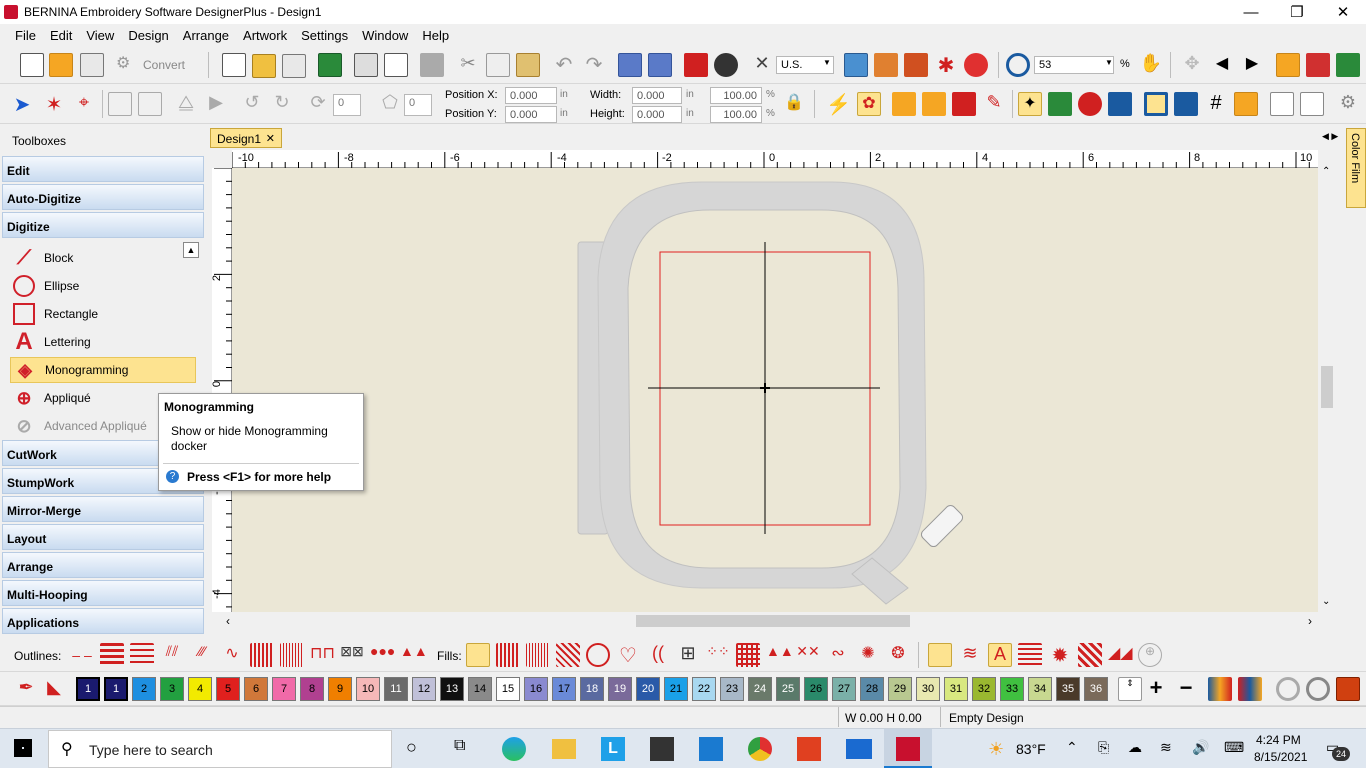  Describe the element at coordinates (54, 104) in the screenshot. I see `select-object-icon: ✶` at that location.